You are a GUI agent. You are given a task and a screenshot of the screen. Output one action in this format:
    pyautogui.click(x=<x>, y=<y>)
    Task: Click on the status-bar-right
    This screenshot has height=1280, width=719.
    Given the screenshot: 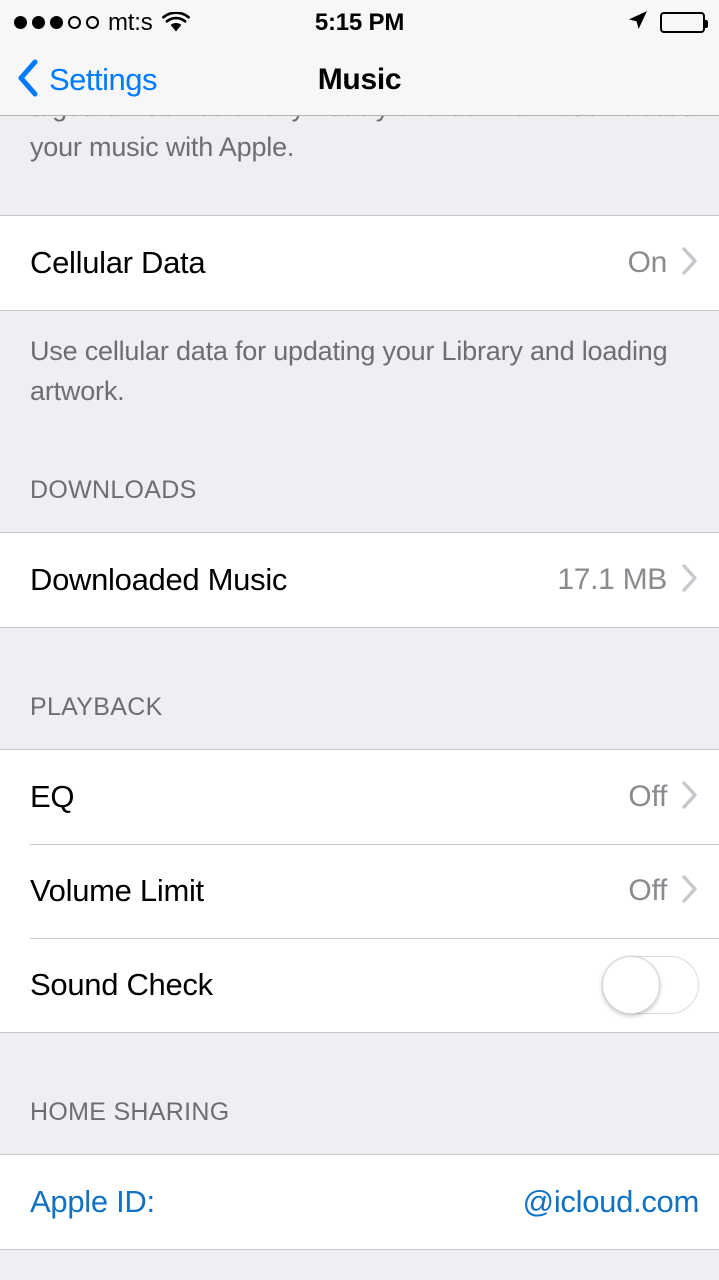 What is the action you would take?
    pyautogui.click(x=667, y=22)
    